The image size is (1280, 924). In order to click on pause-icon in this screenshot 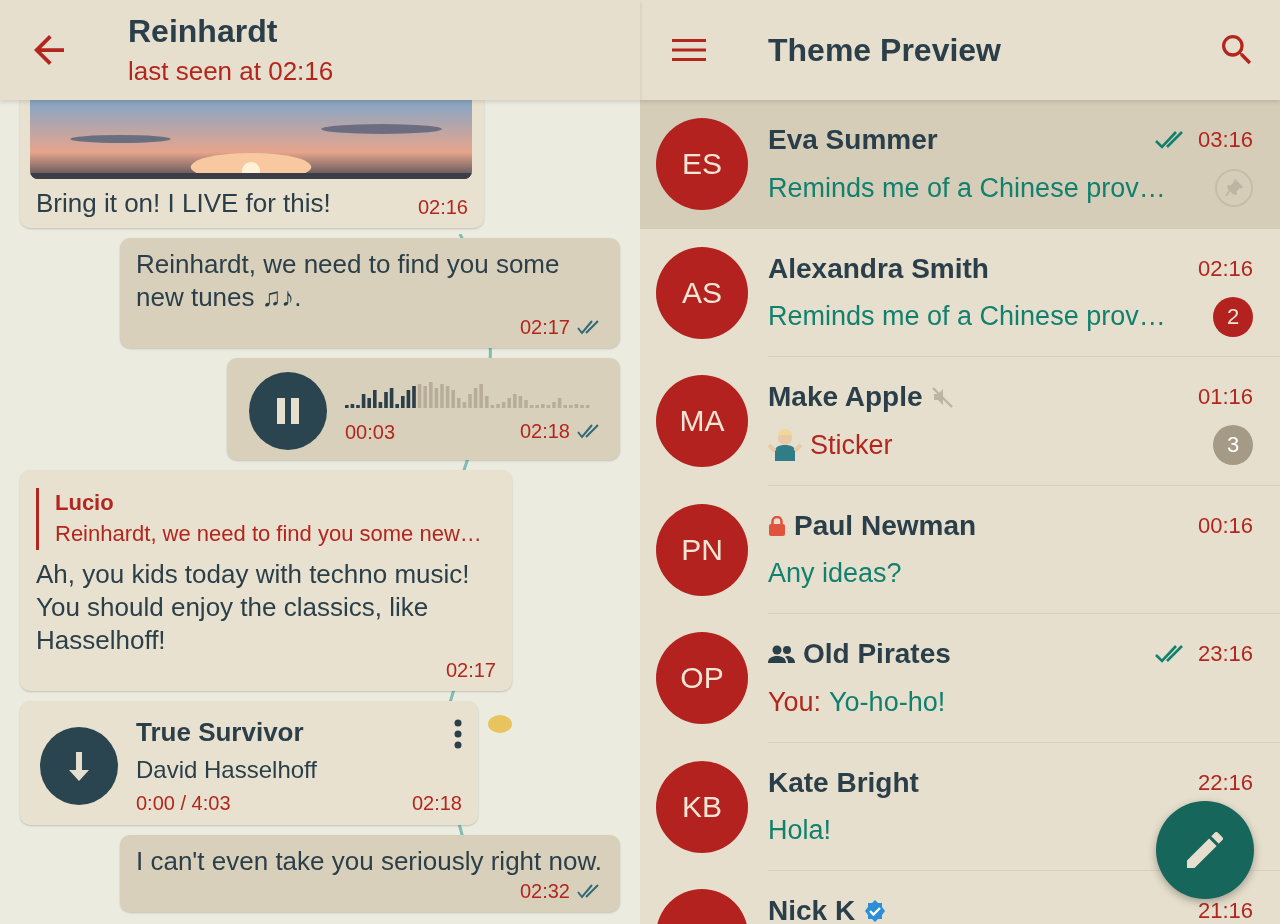, I will do `click(288, 411)`.